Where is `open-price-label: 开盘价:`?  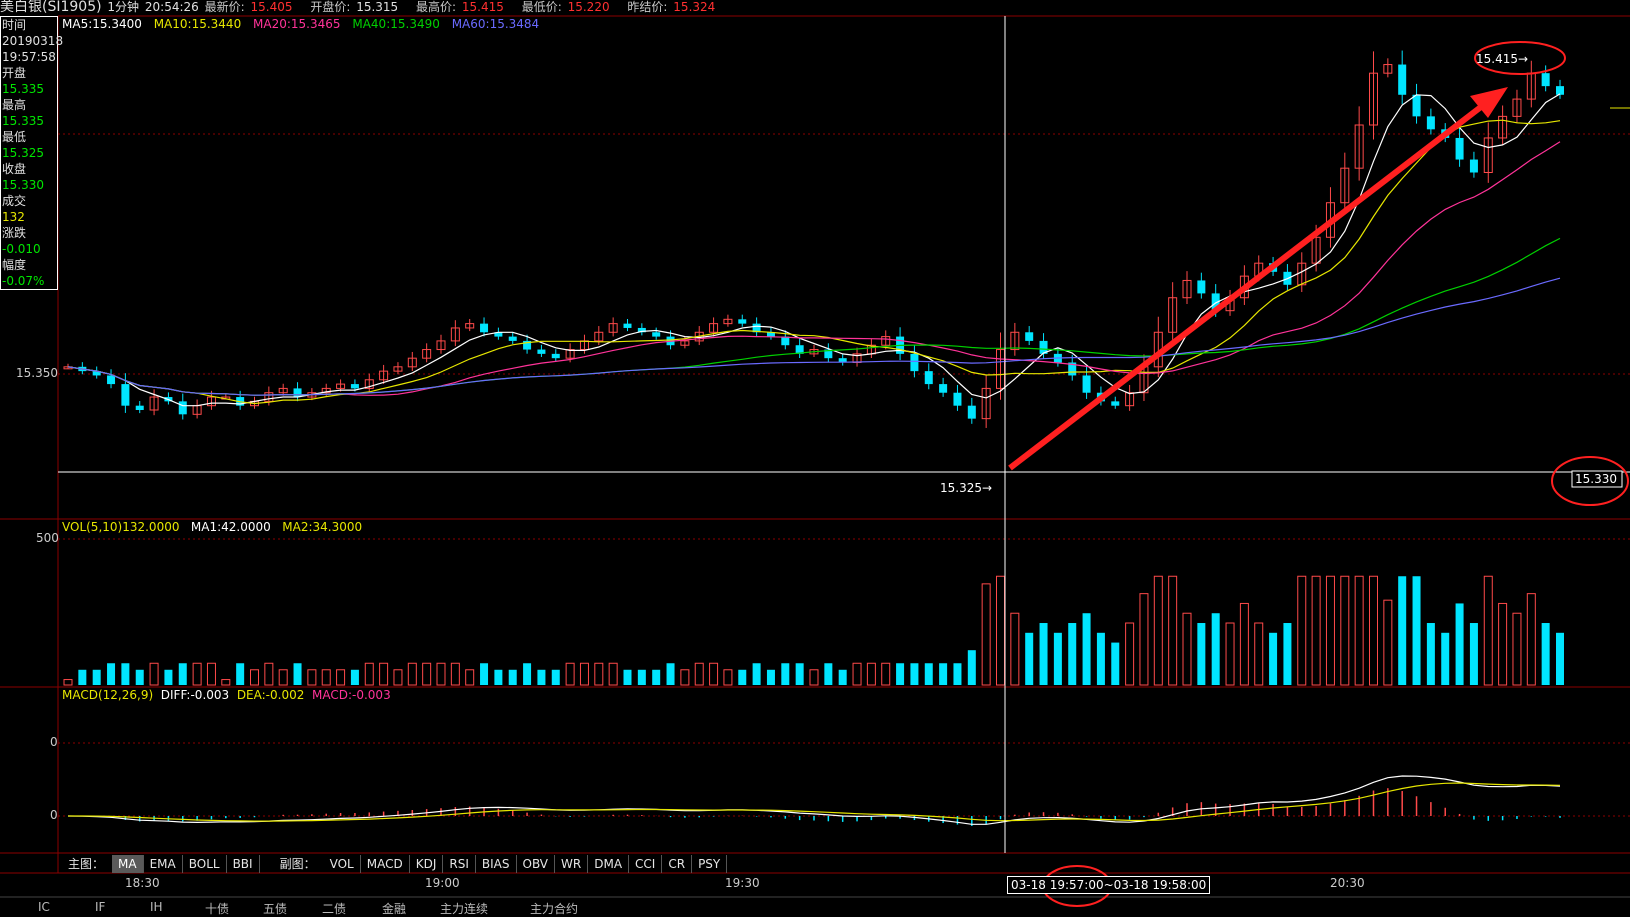
open-price-label: 开盘价: is located at coordinates (330, 7).